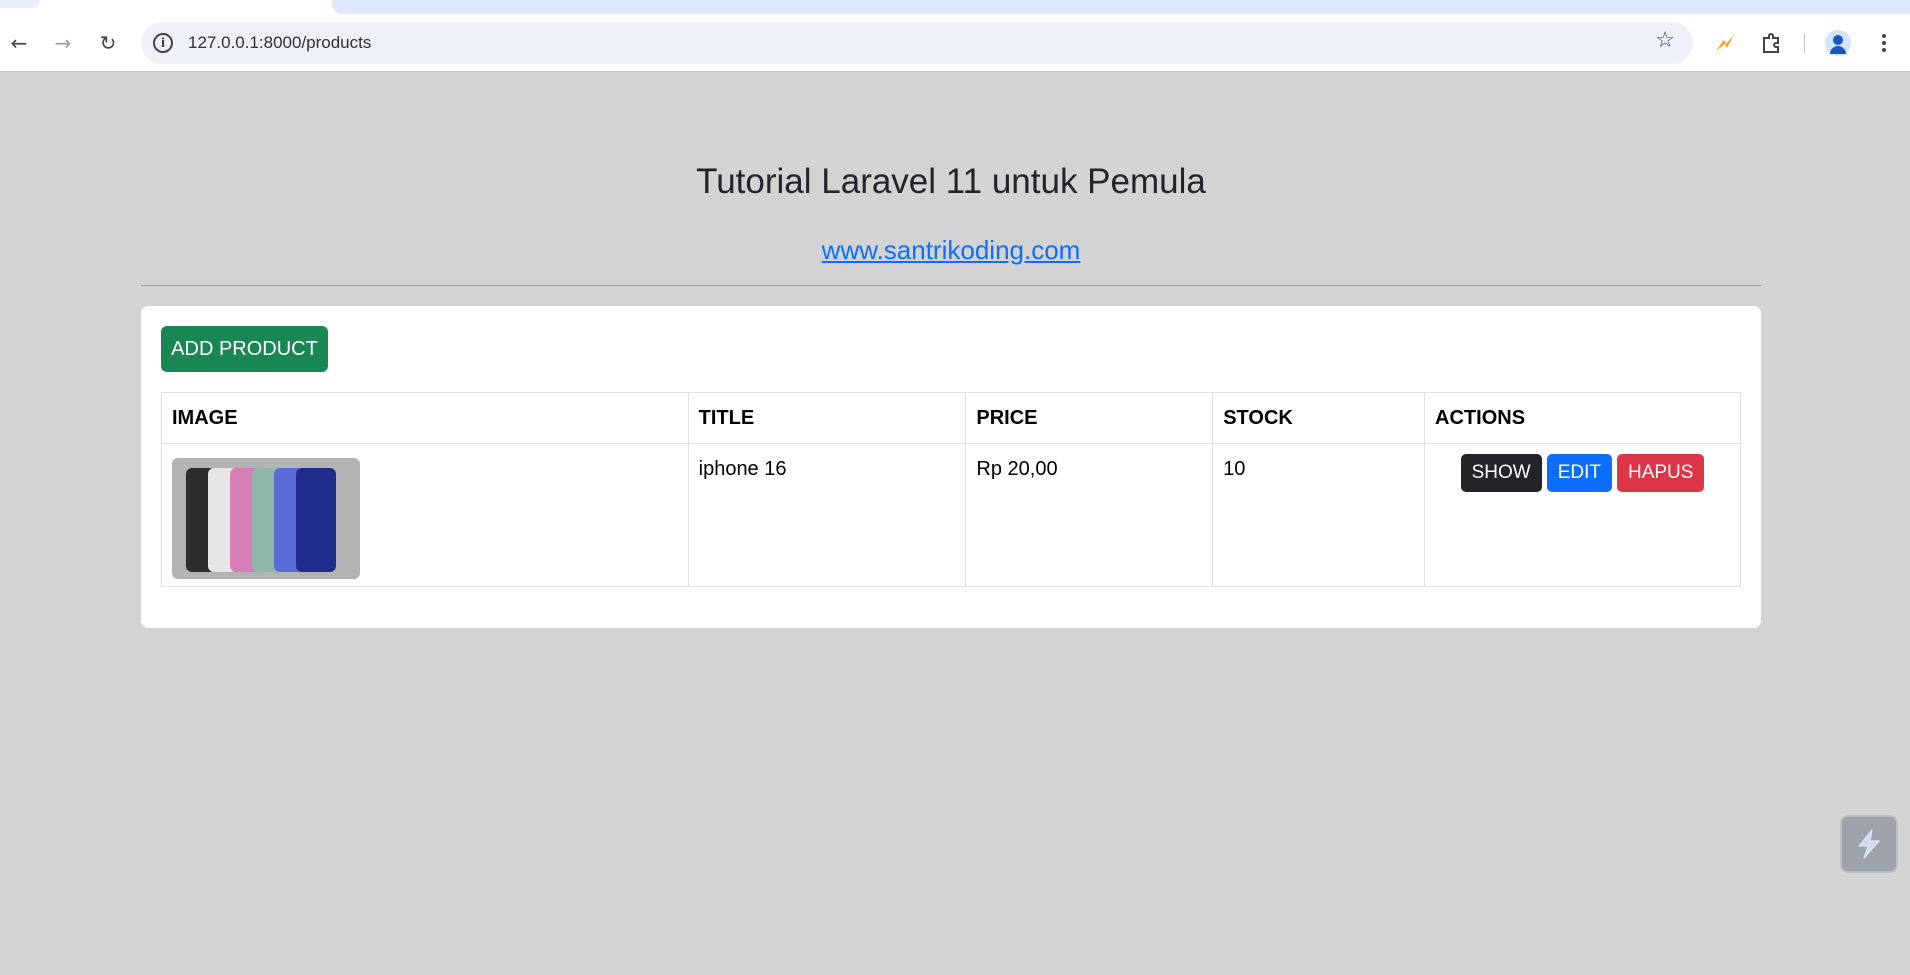 This screenshot has width=1910, height=975. What do you see at coordinates (1884, 43) in the screenshot?
I see `kebab-menu-icon` at bounding box center [1884, 43].